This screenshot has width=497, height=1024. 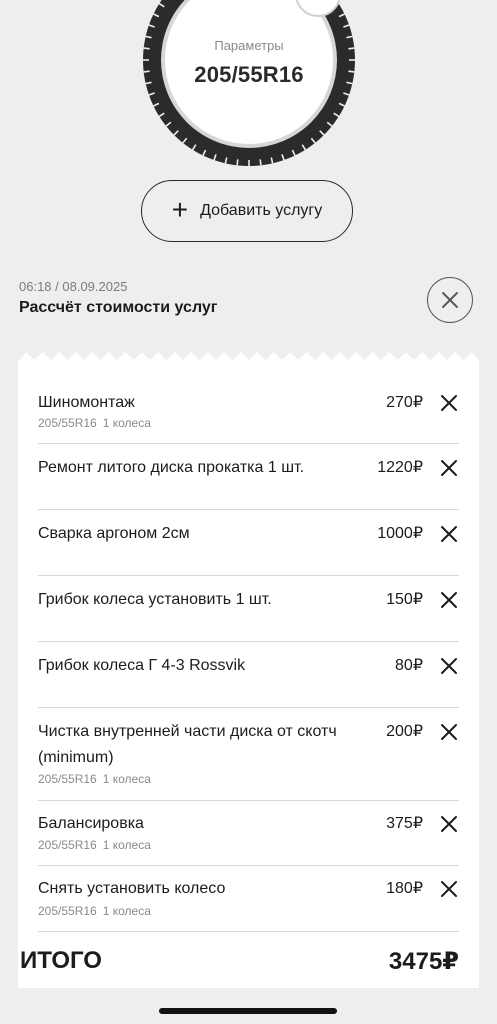 I want to click on calc-title: Рассчёт стоимости услуг, so click(x=118, y=307).